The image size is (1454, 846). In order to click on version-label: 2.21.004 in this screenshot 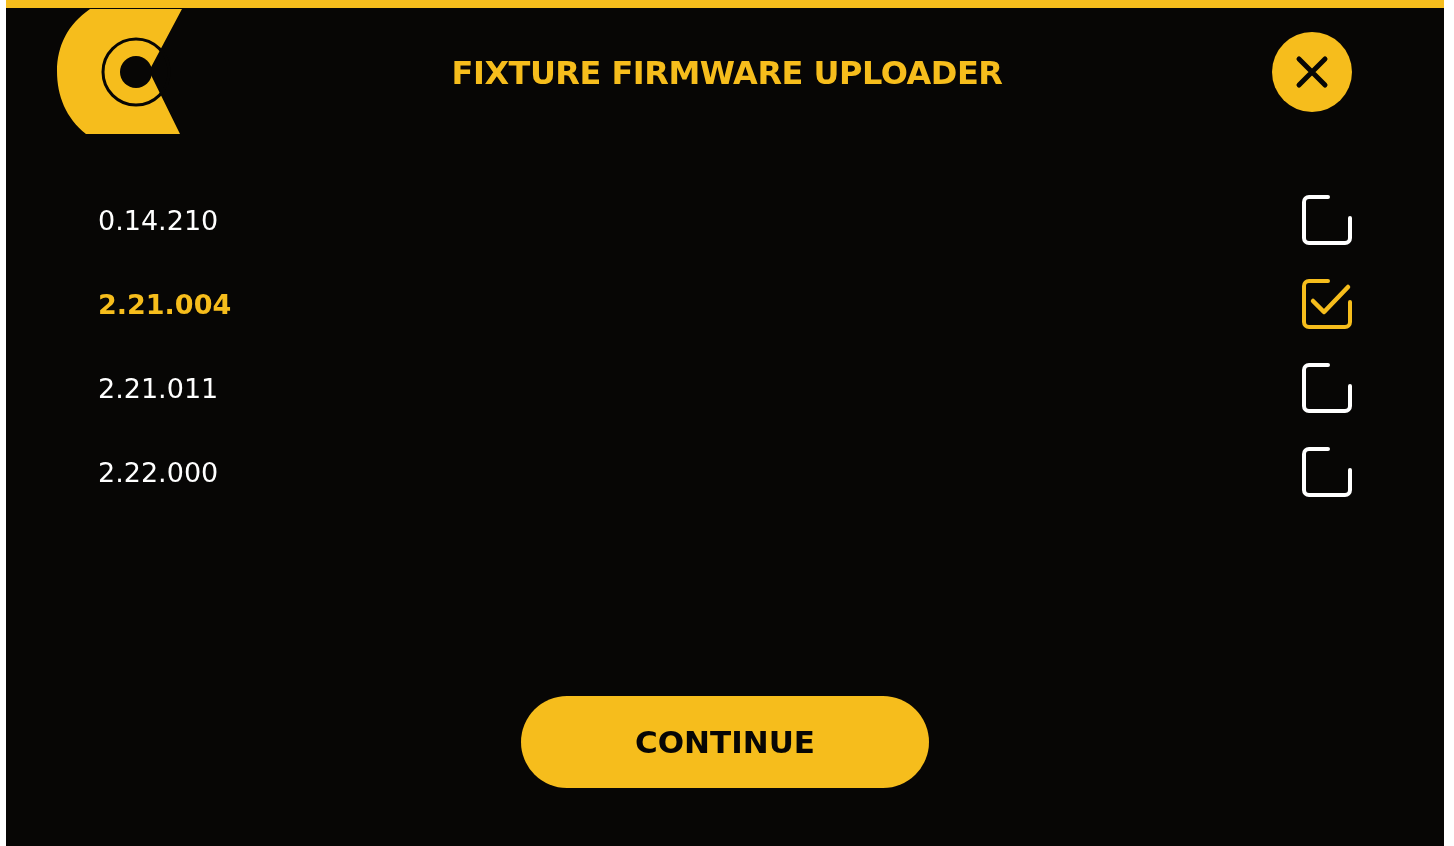, I will do `click(165, 304)`.